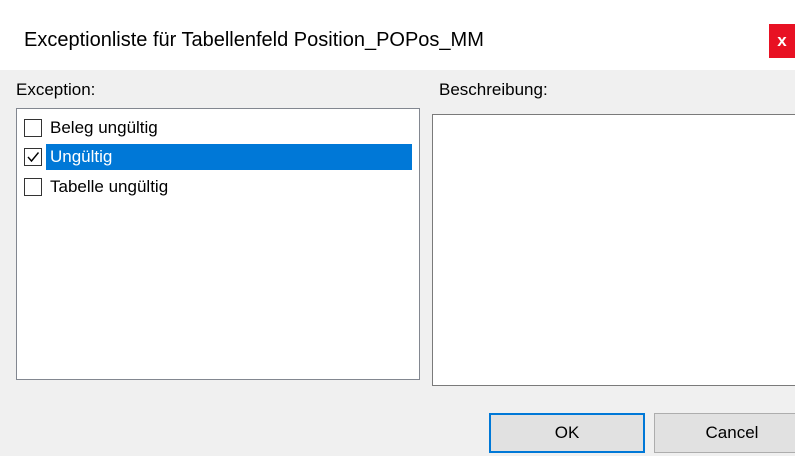  I want to click on checkmark-icon, so click(33, 157).